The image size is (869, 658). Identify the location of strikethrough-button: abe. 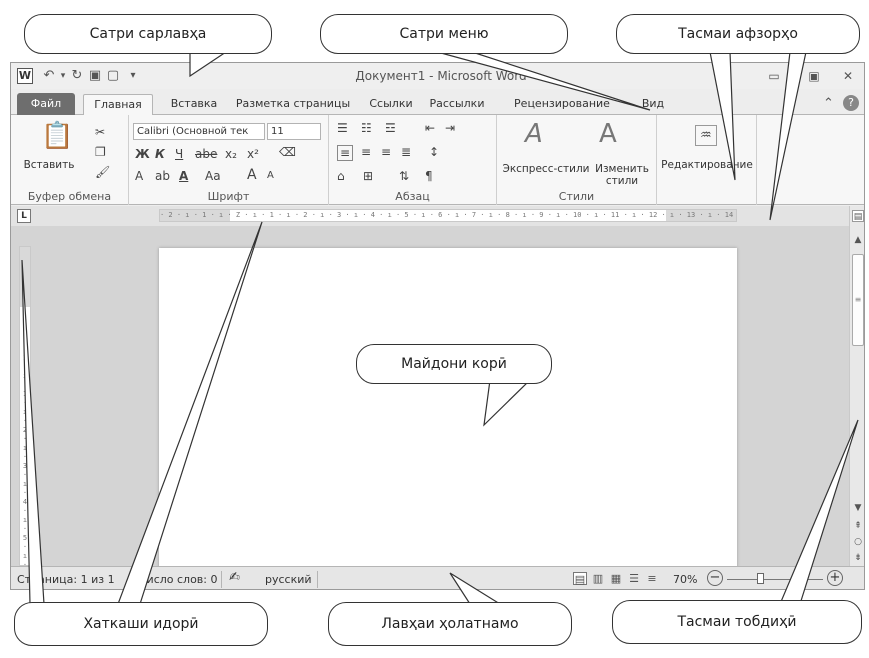
(206, 154).